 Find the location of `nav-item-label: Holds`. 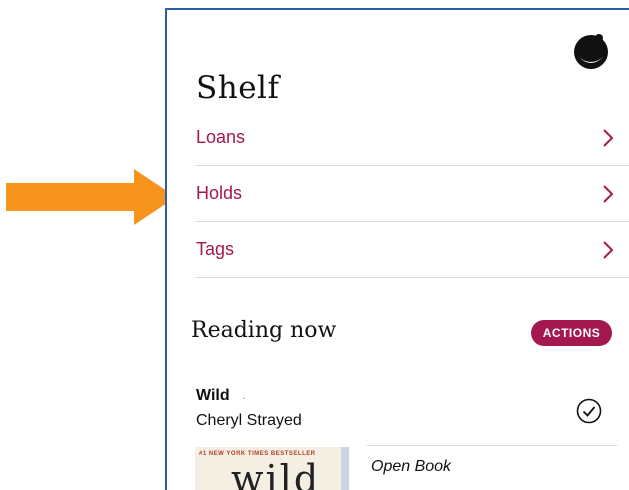

nav-item-label: Holds is located at coordinates (219, 193).